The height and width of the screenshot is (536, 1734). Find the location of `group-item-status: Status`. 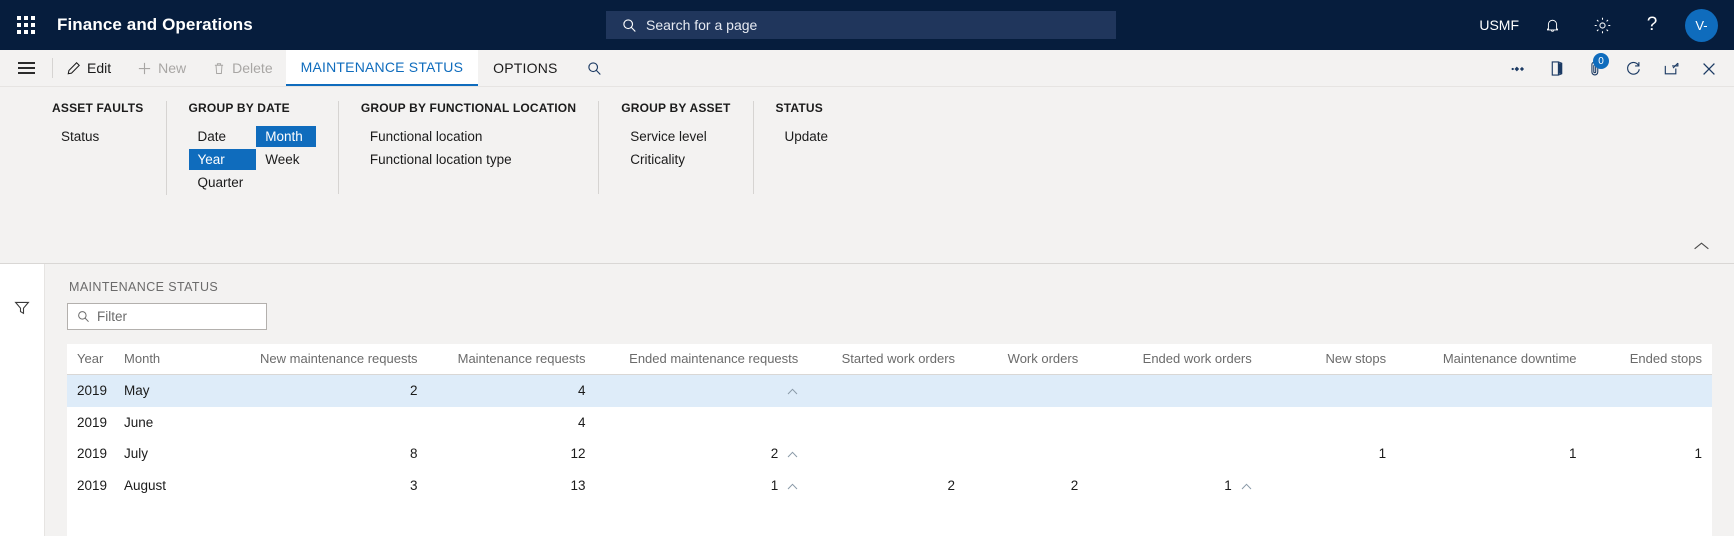

group-item-status: Status is located at coordinates (82, 136).